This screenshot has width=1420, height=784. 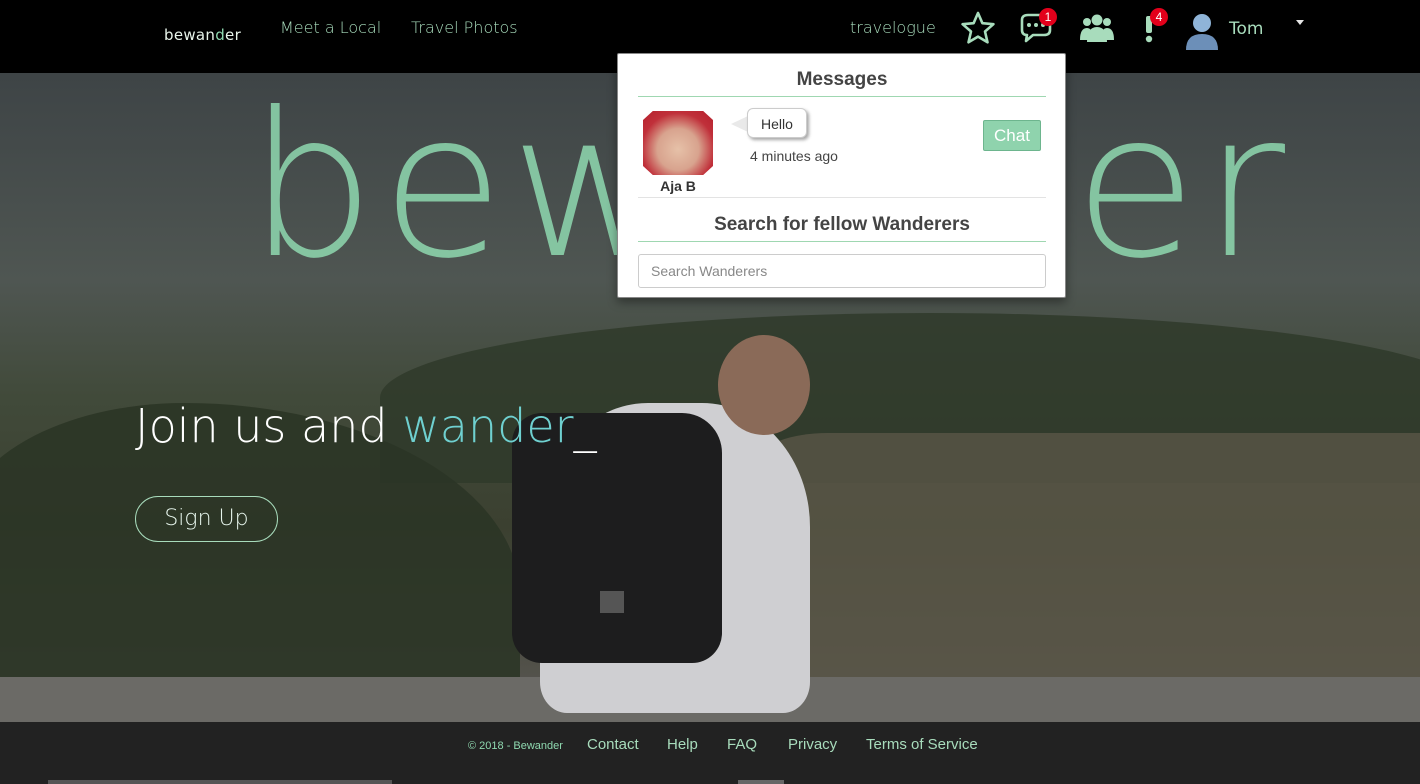 What do you see at coordinates (1097, 28) in the screenshot?
I see `users-icon` at bounding box center [1097, 28].